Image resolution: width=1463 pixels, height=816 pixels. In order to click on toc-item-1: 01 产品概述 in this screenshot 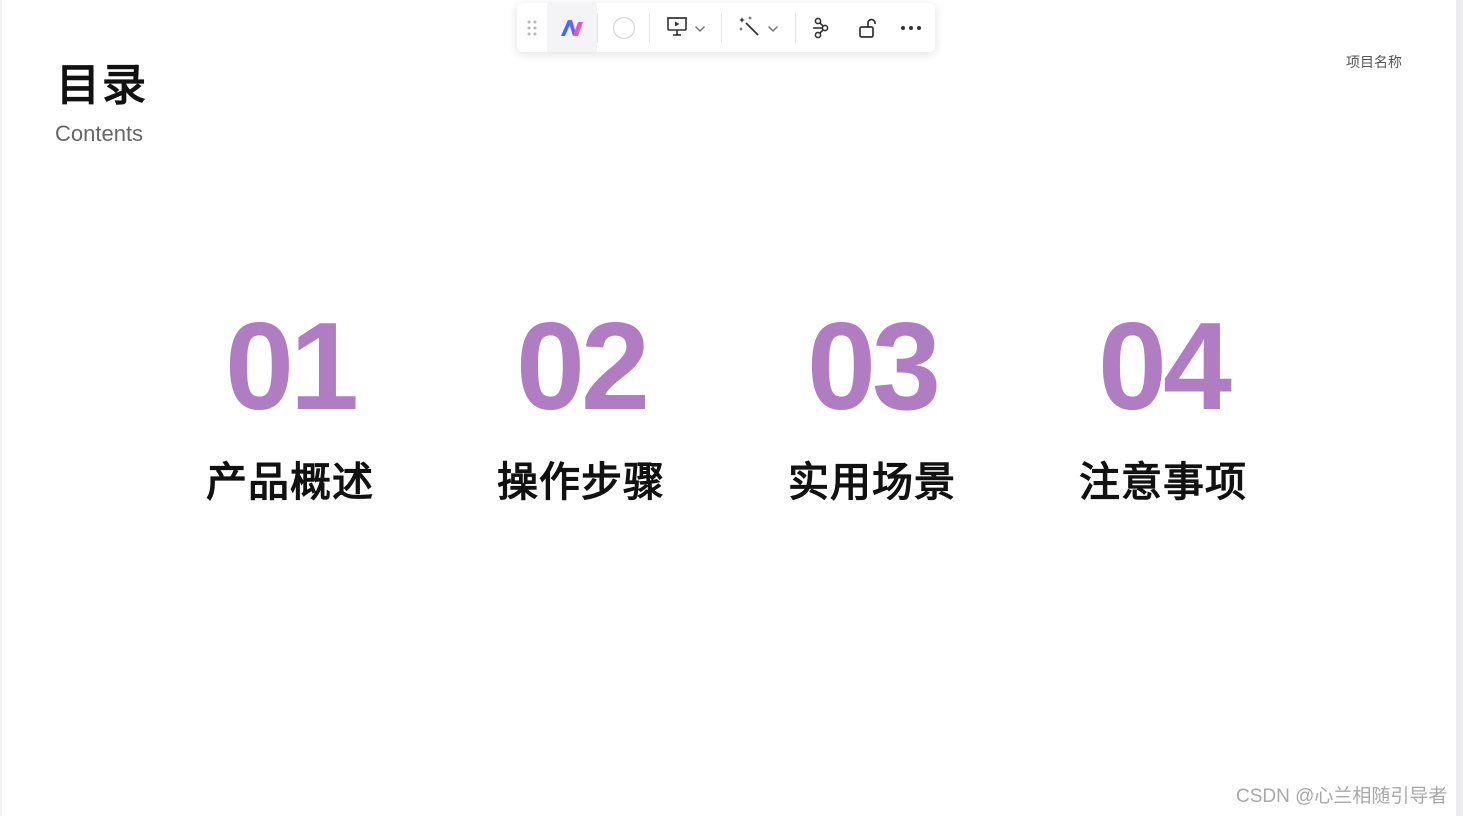, I will do `click(290, 406)`.